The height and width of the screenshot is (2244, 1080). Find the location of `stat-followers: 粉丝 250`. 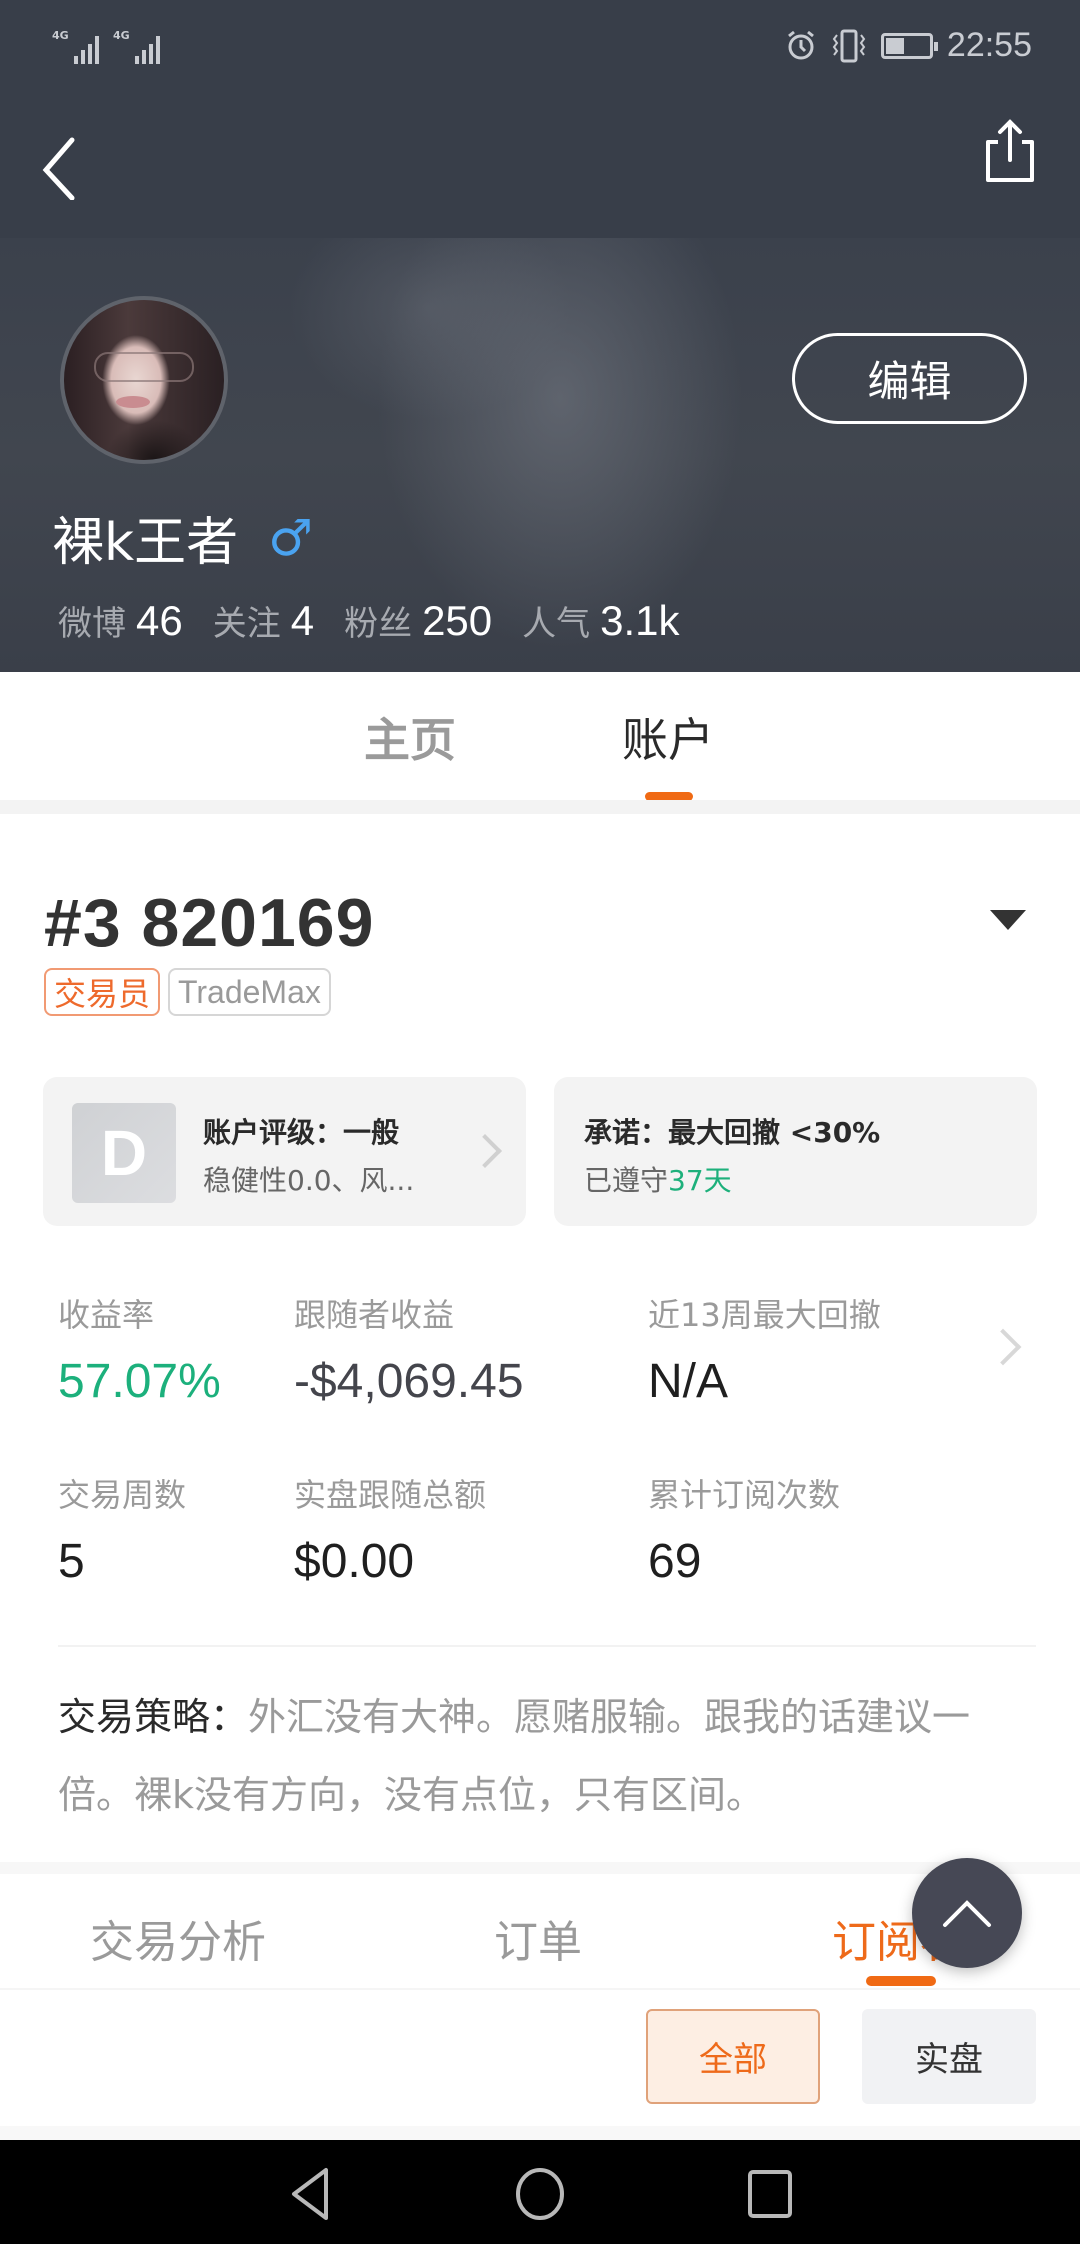

stat-followers: 粉丝 250 is located at coordinates (418, 620).